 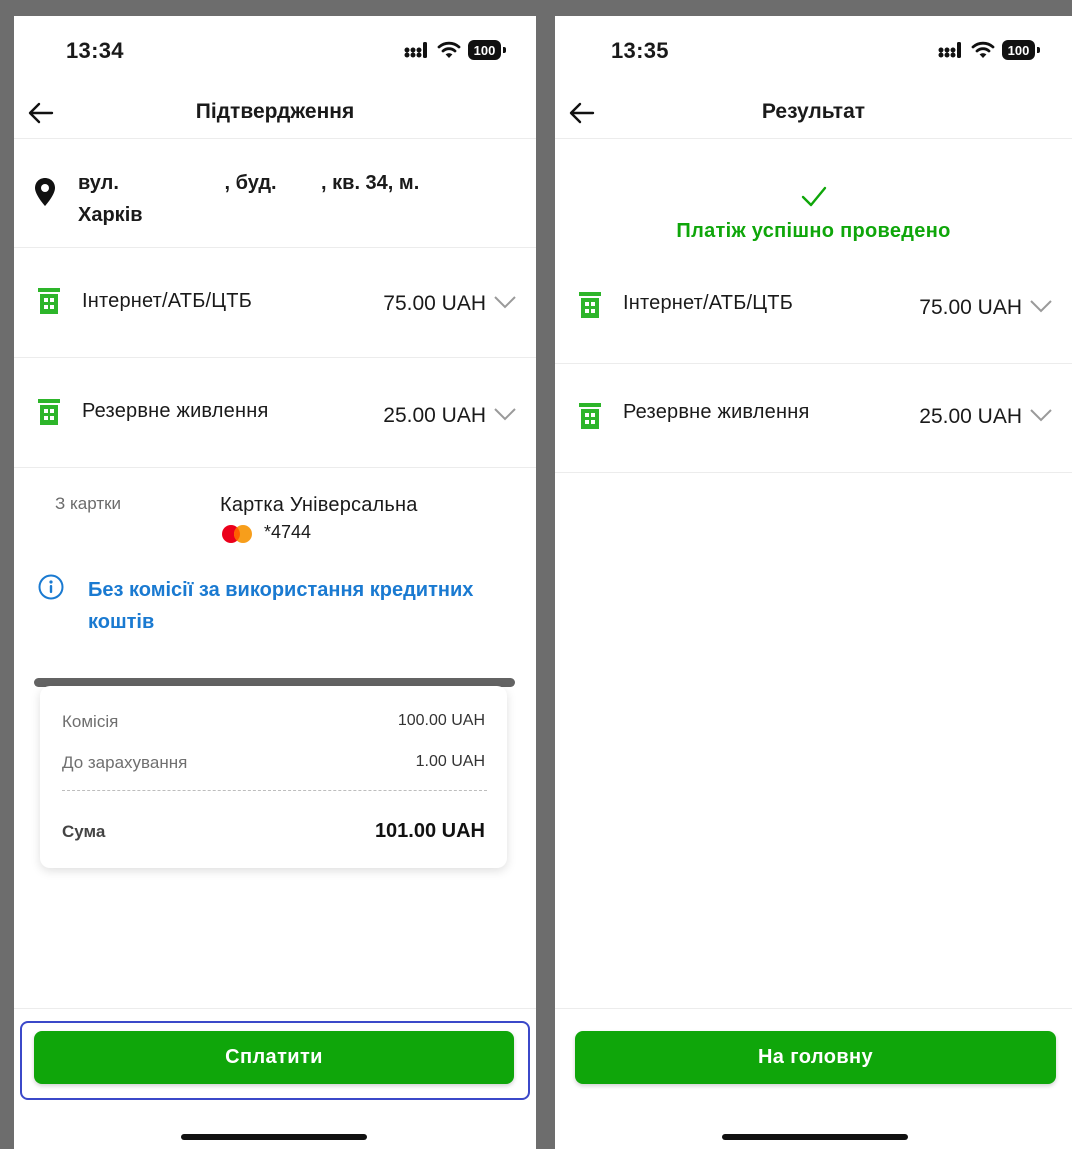 I want to click on screen-header: Підтвердження, so click(x=275, y=113).